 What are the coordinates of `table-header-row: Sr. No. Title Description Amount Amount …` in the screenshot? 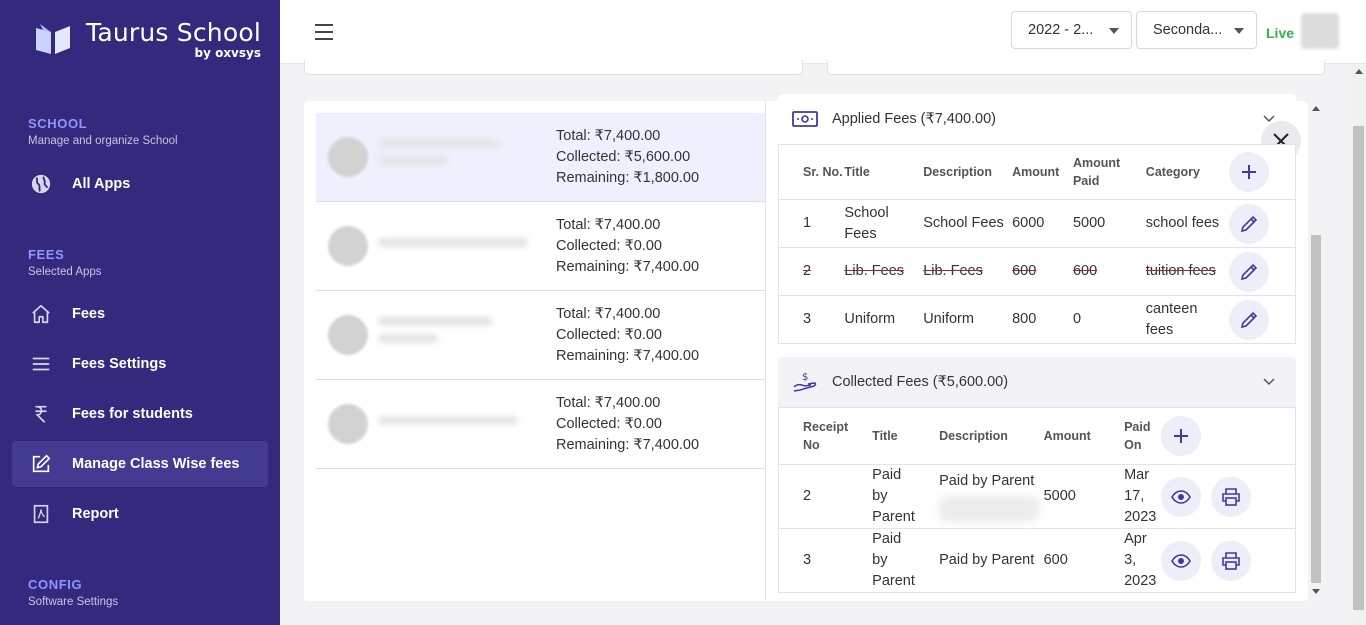 It's located at (1037, 172).